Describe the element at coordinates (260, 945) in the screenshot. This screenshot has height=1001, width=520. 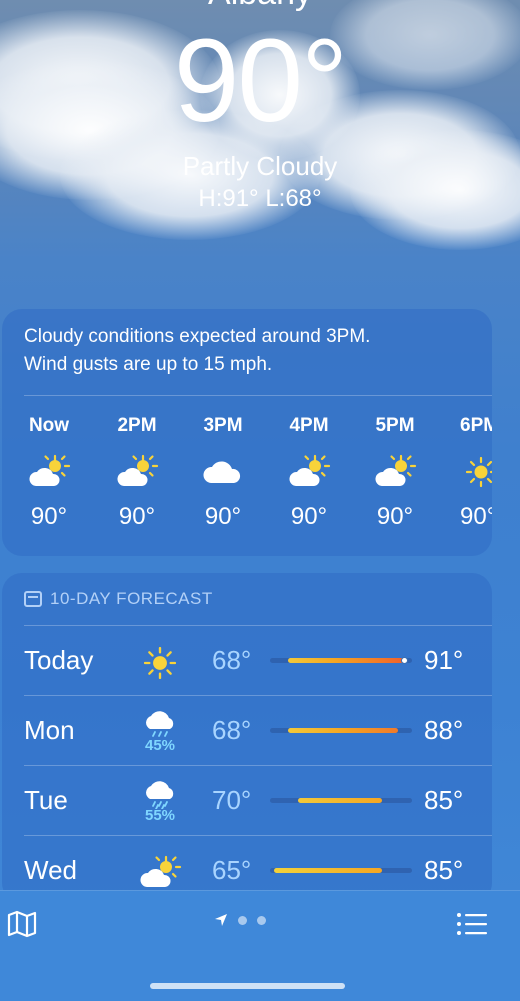
I see `bottom-toolbar` at that location.